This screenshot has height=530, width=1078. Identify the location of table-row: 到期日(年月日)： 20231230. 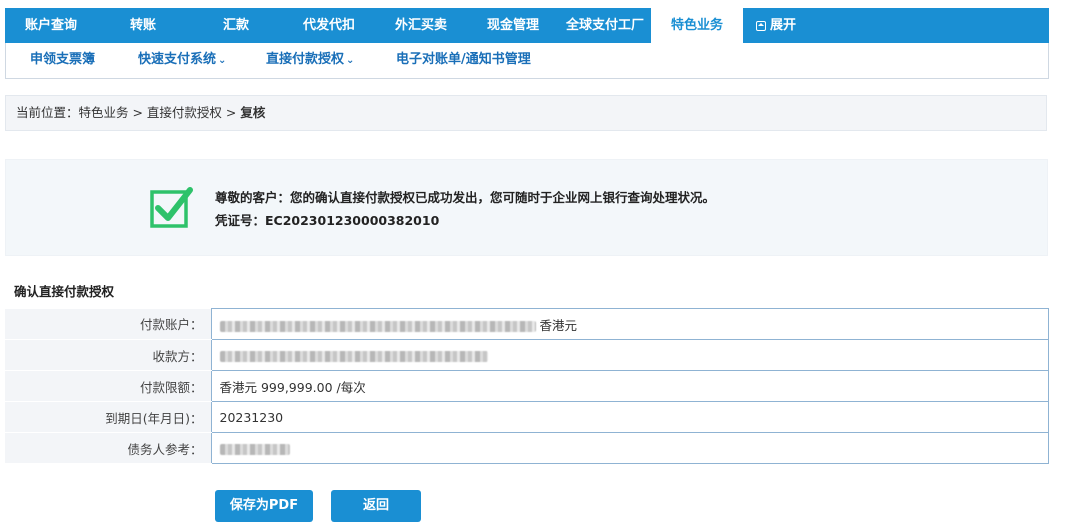
(527, 417).